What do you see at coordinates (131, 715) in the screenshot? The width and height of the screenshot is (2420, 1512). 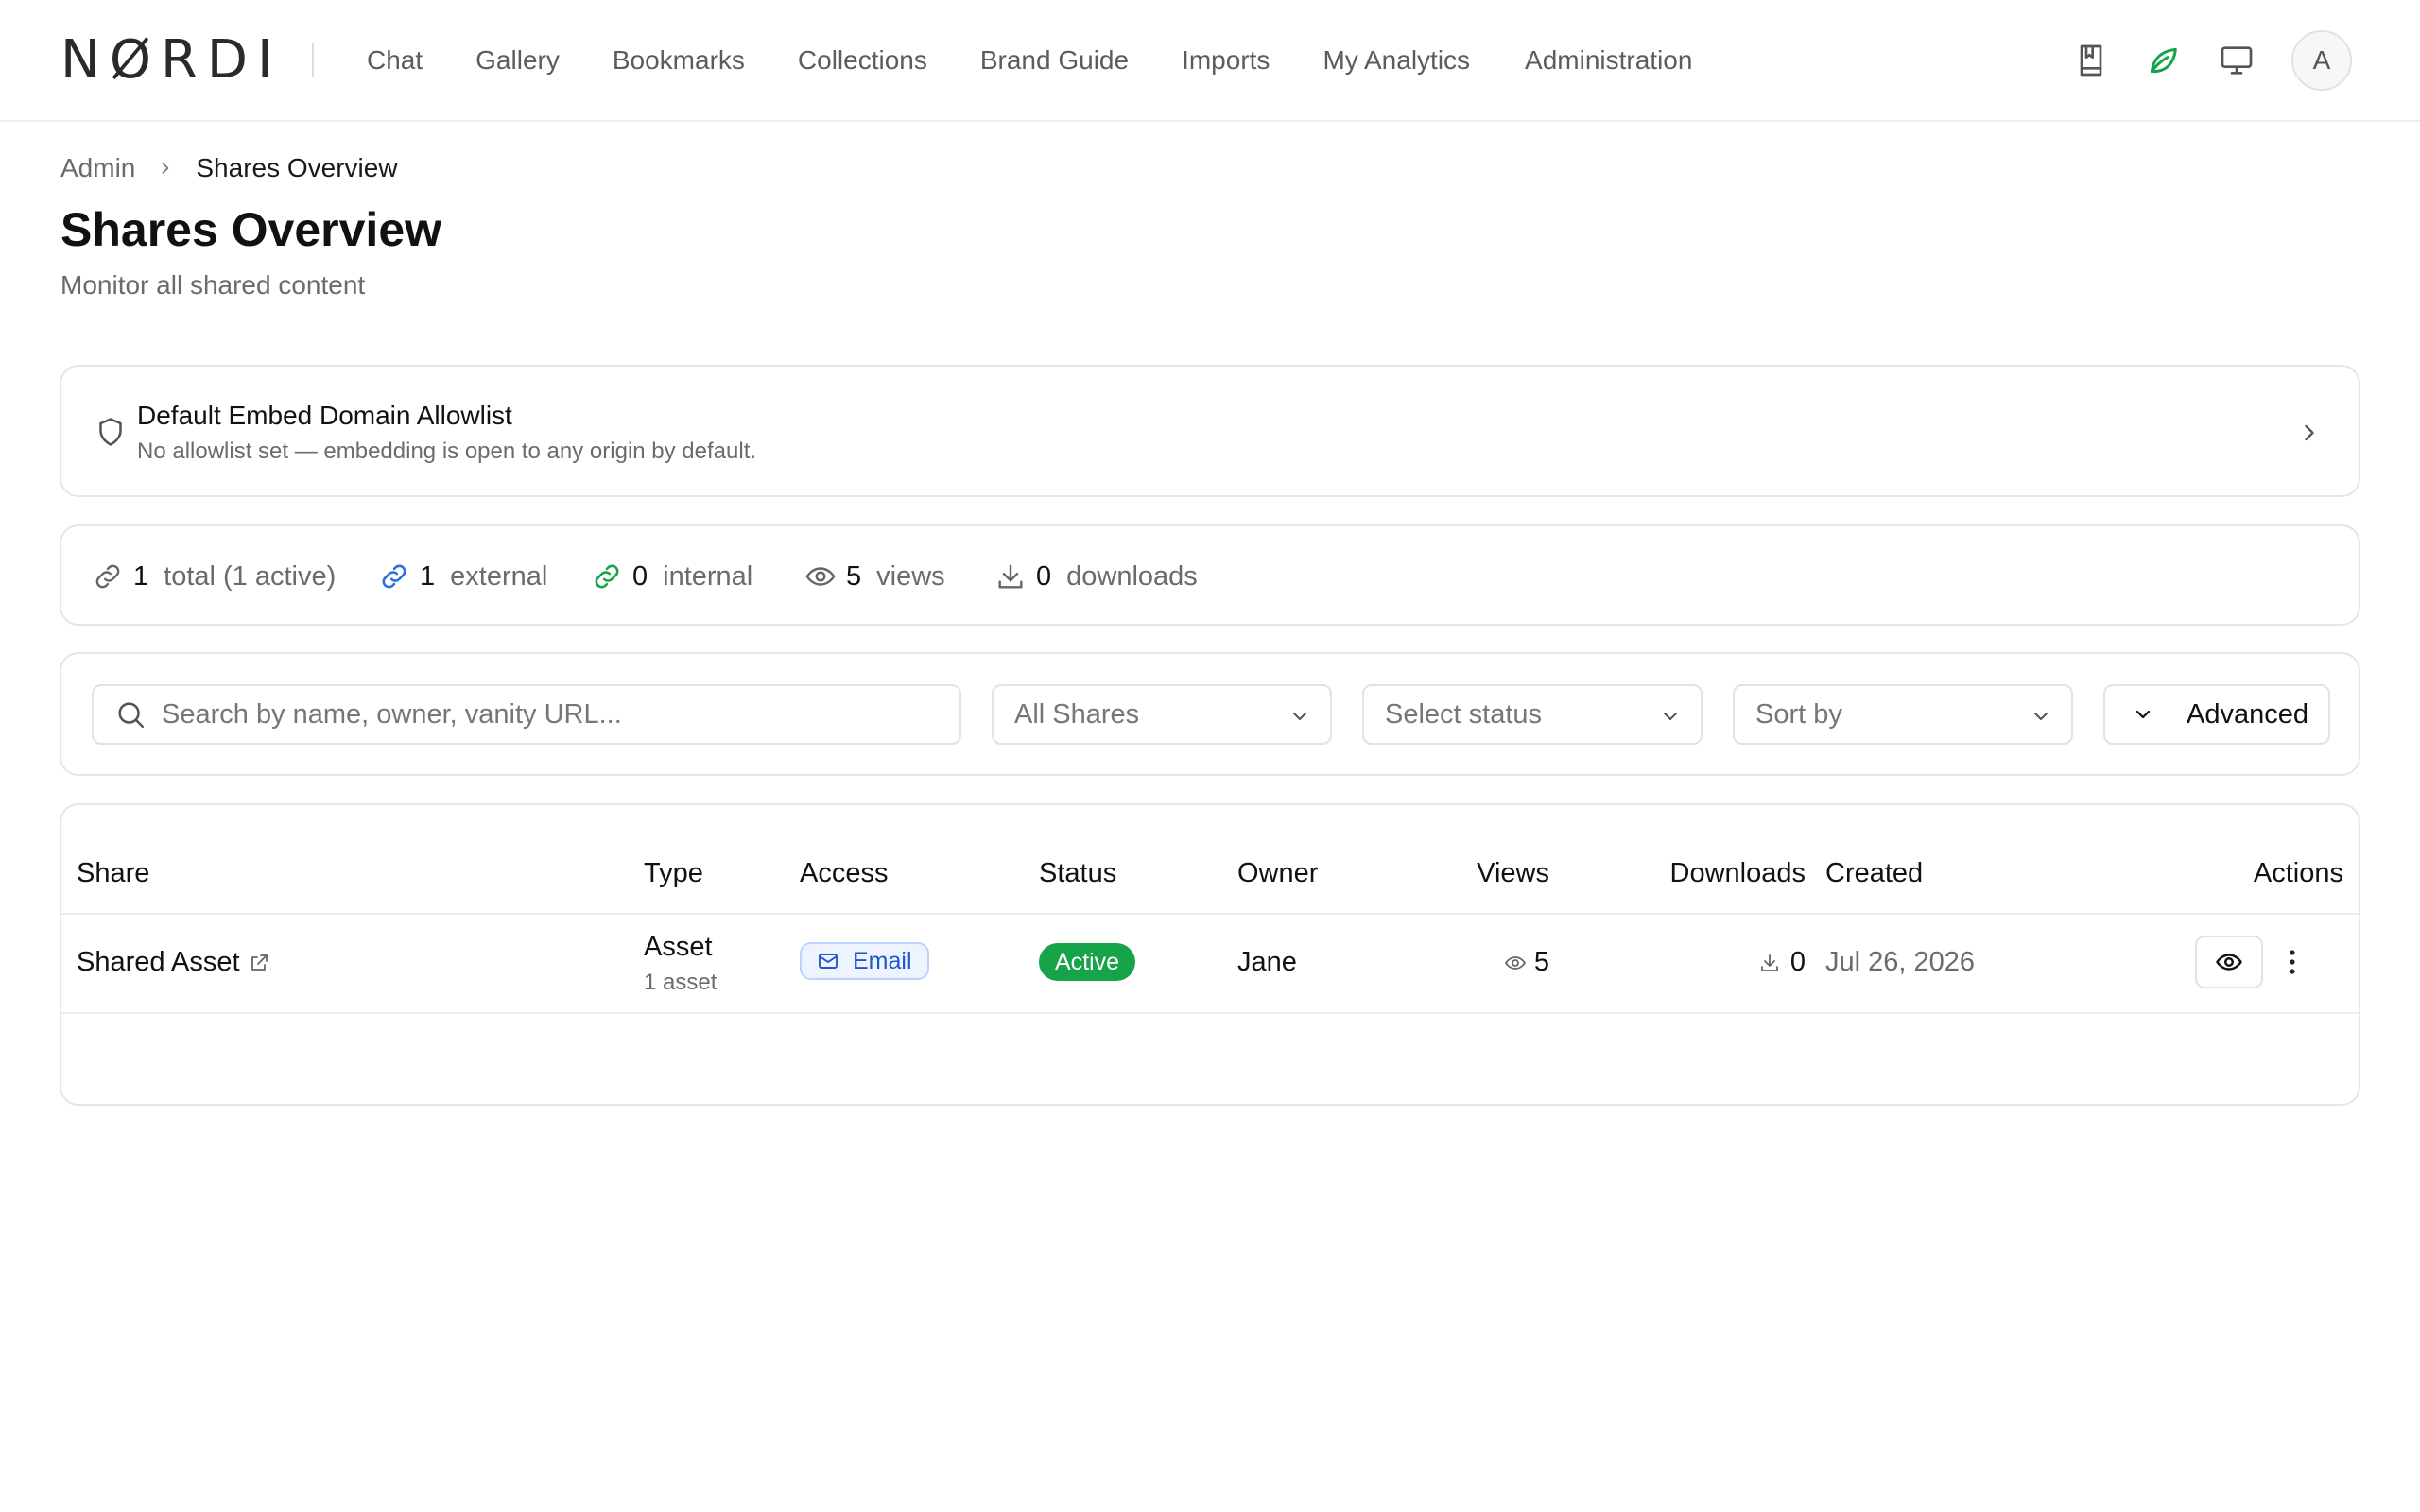 I see `search-icon` at bounding box center [131, 715].